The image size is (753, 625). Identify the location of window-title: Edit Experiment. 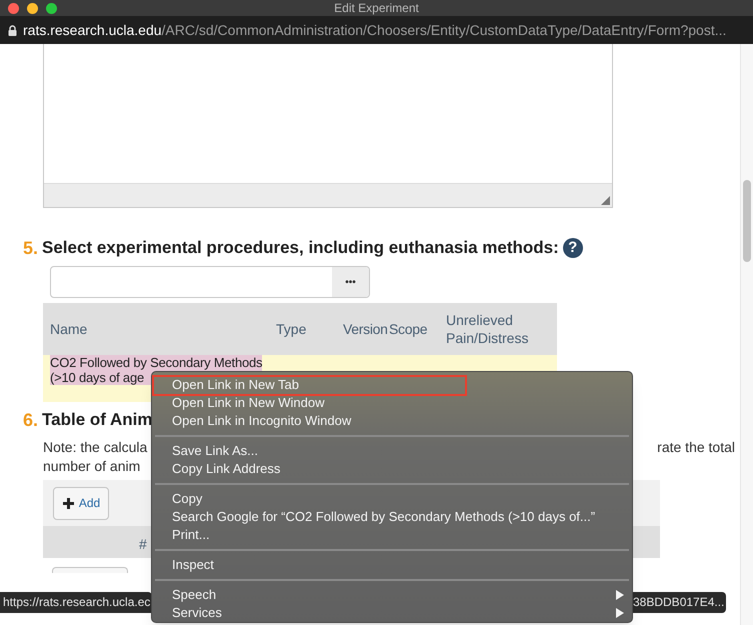
(376, 8).